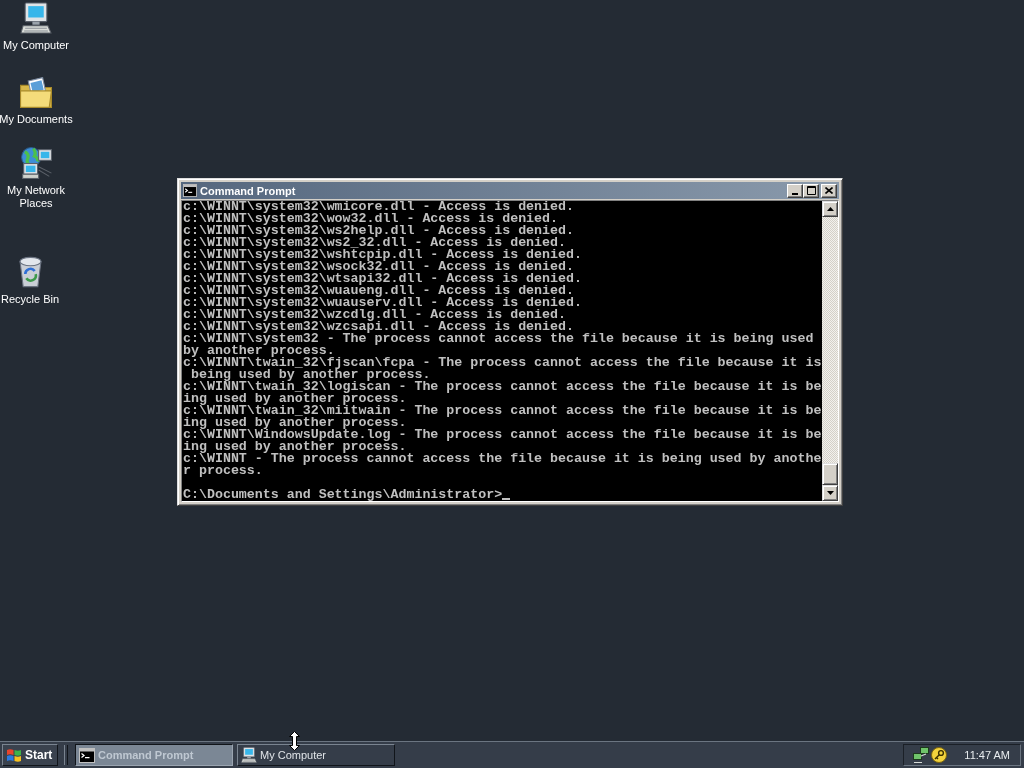 The image size is (1024, 768). I want to click on console-line: c:\WINNT\system32\wzcdlg.dll - Access is denied., so click(374, 315).